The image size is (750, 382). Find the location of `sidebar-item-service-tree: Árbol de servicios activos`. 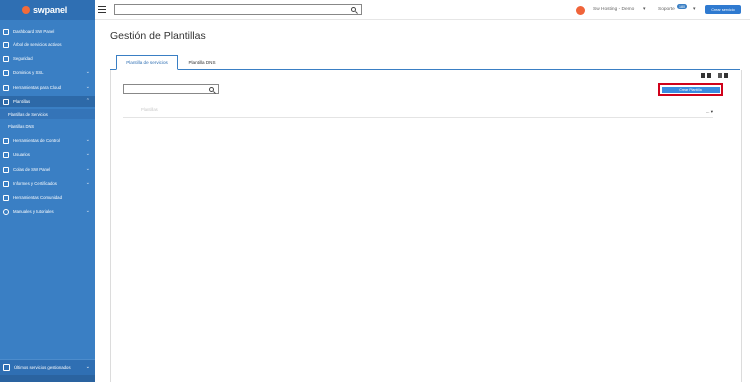

sidebar-item-service-tree: Árbol de servicios activos is located at coordinates (47, 44).